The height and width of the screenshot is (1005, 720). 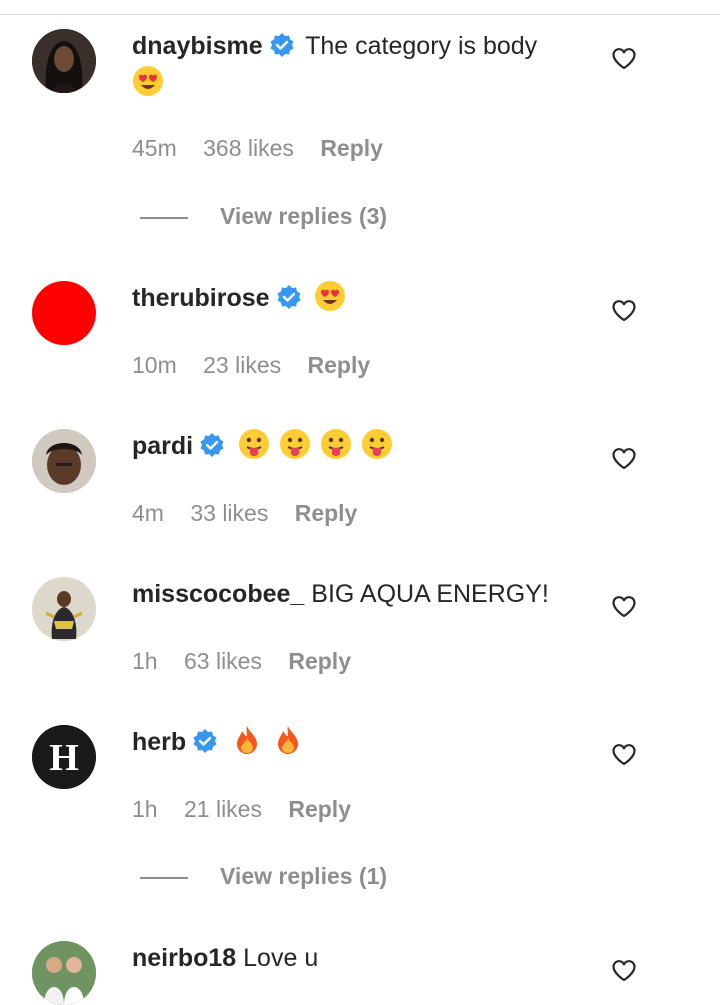 I want to click on comment-meta: 1h 63 likes Reply, so click(x=251, y=661).